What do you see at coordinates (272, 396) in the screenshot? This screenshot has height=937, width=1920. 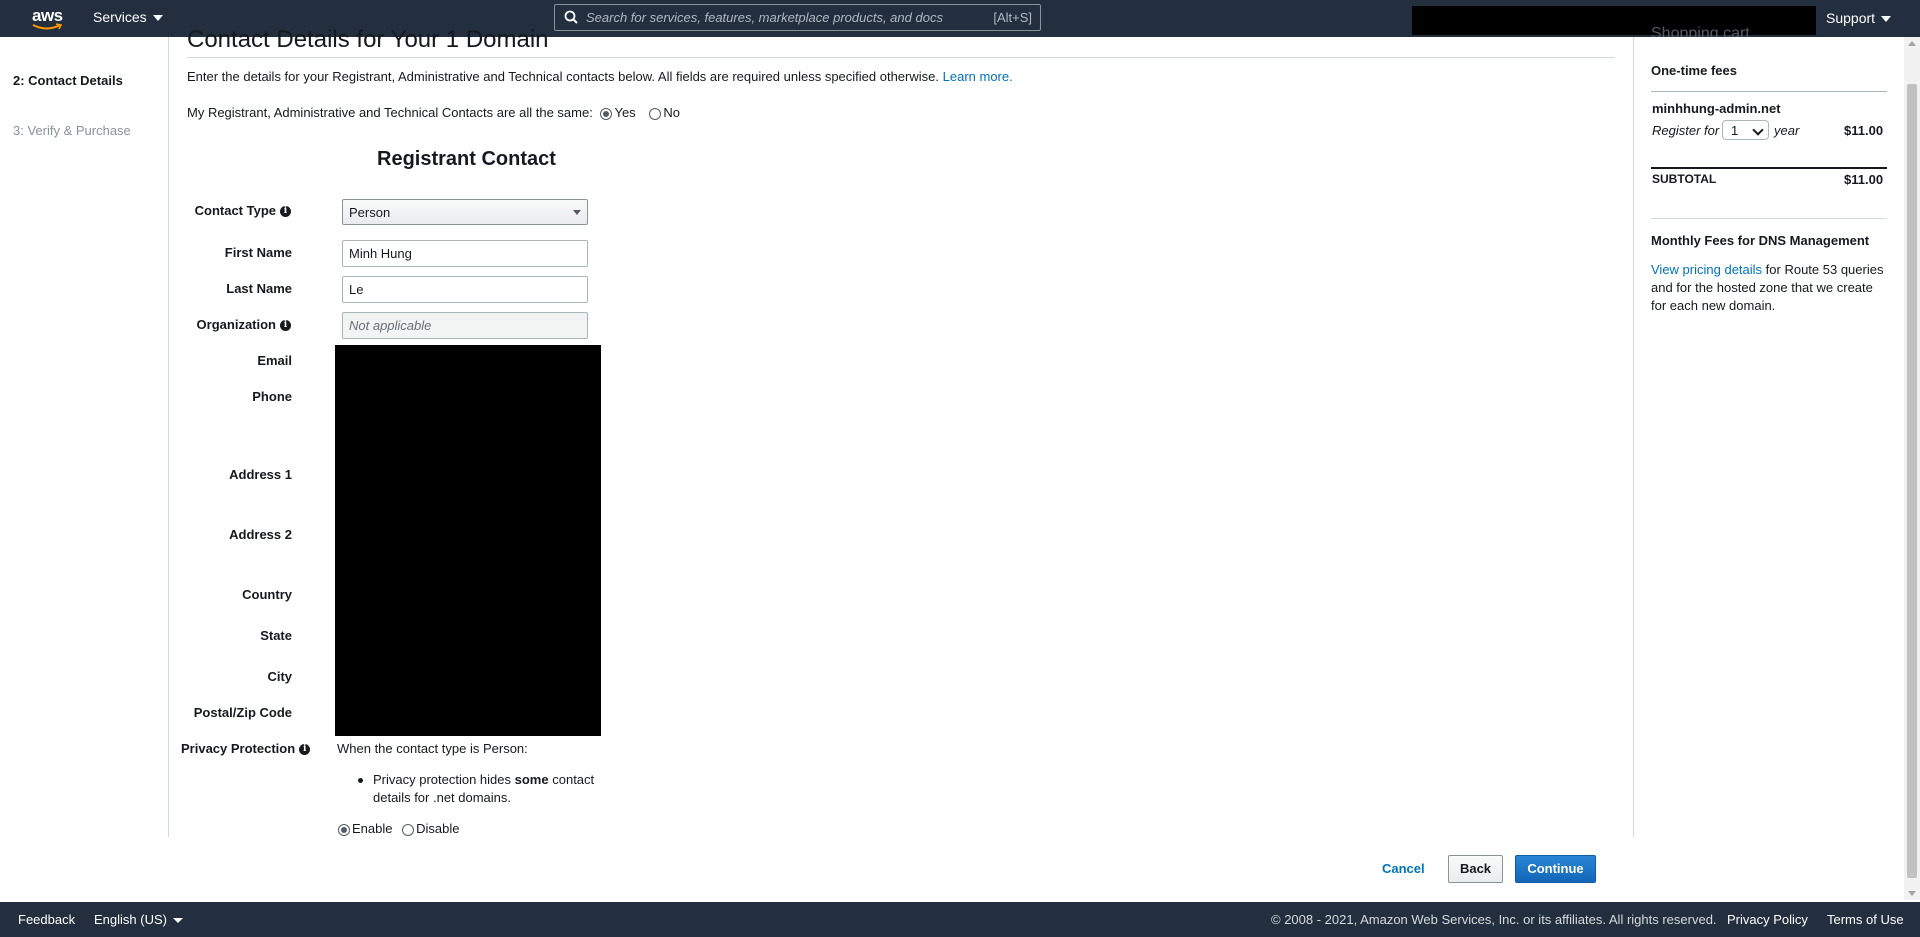 I see `phone-label: Phone` at bounding box center [272, 396].